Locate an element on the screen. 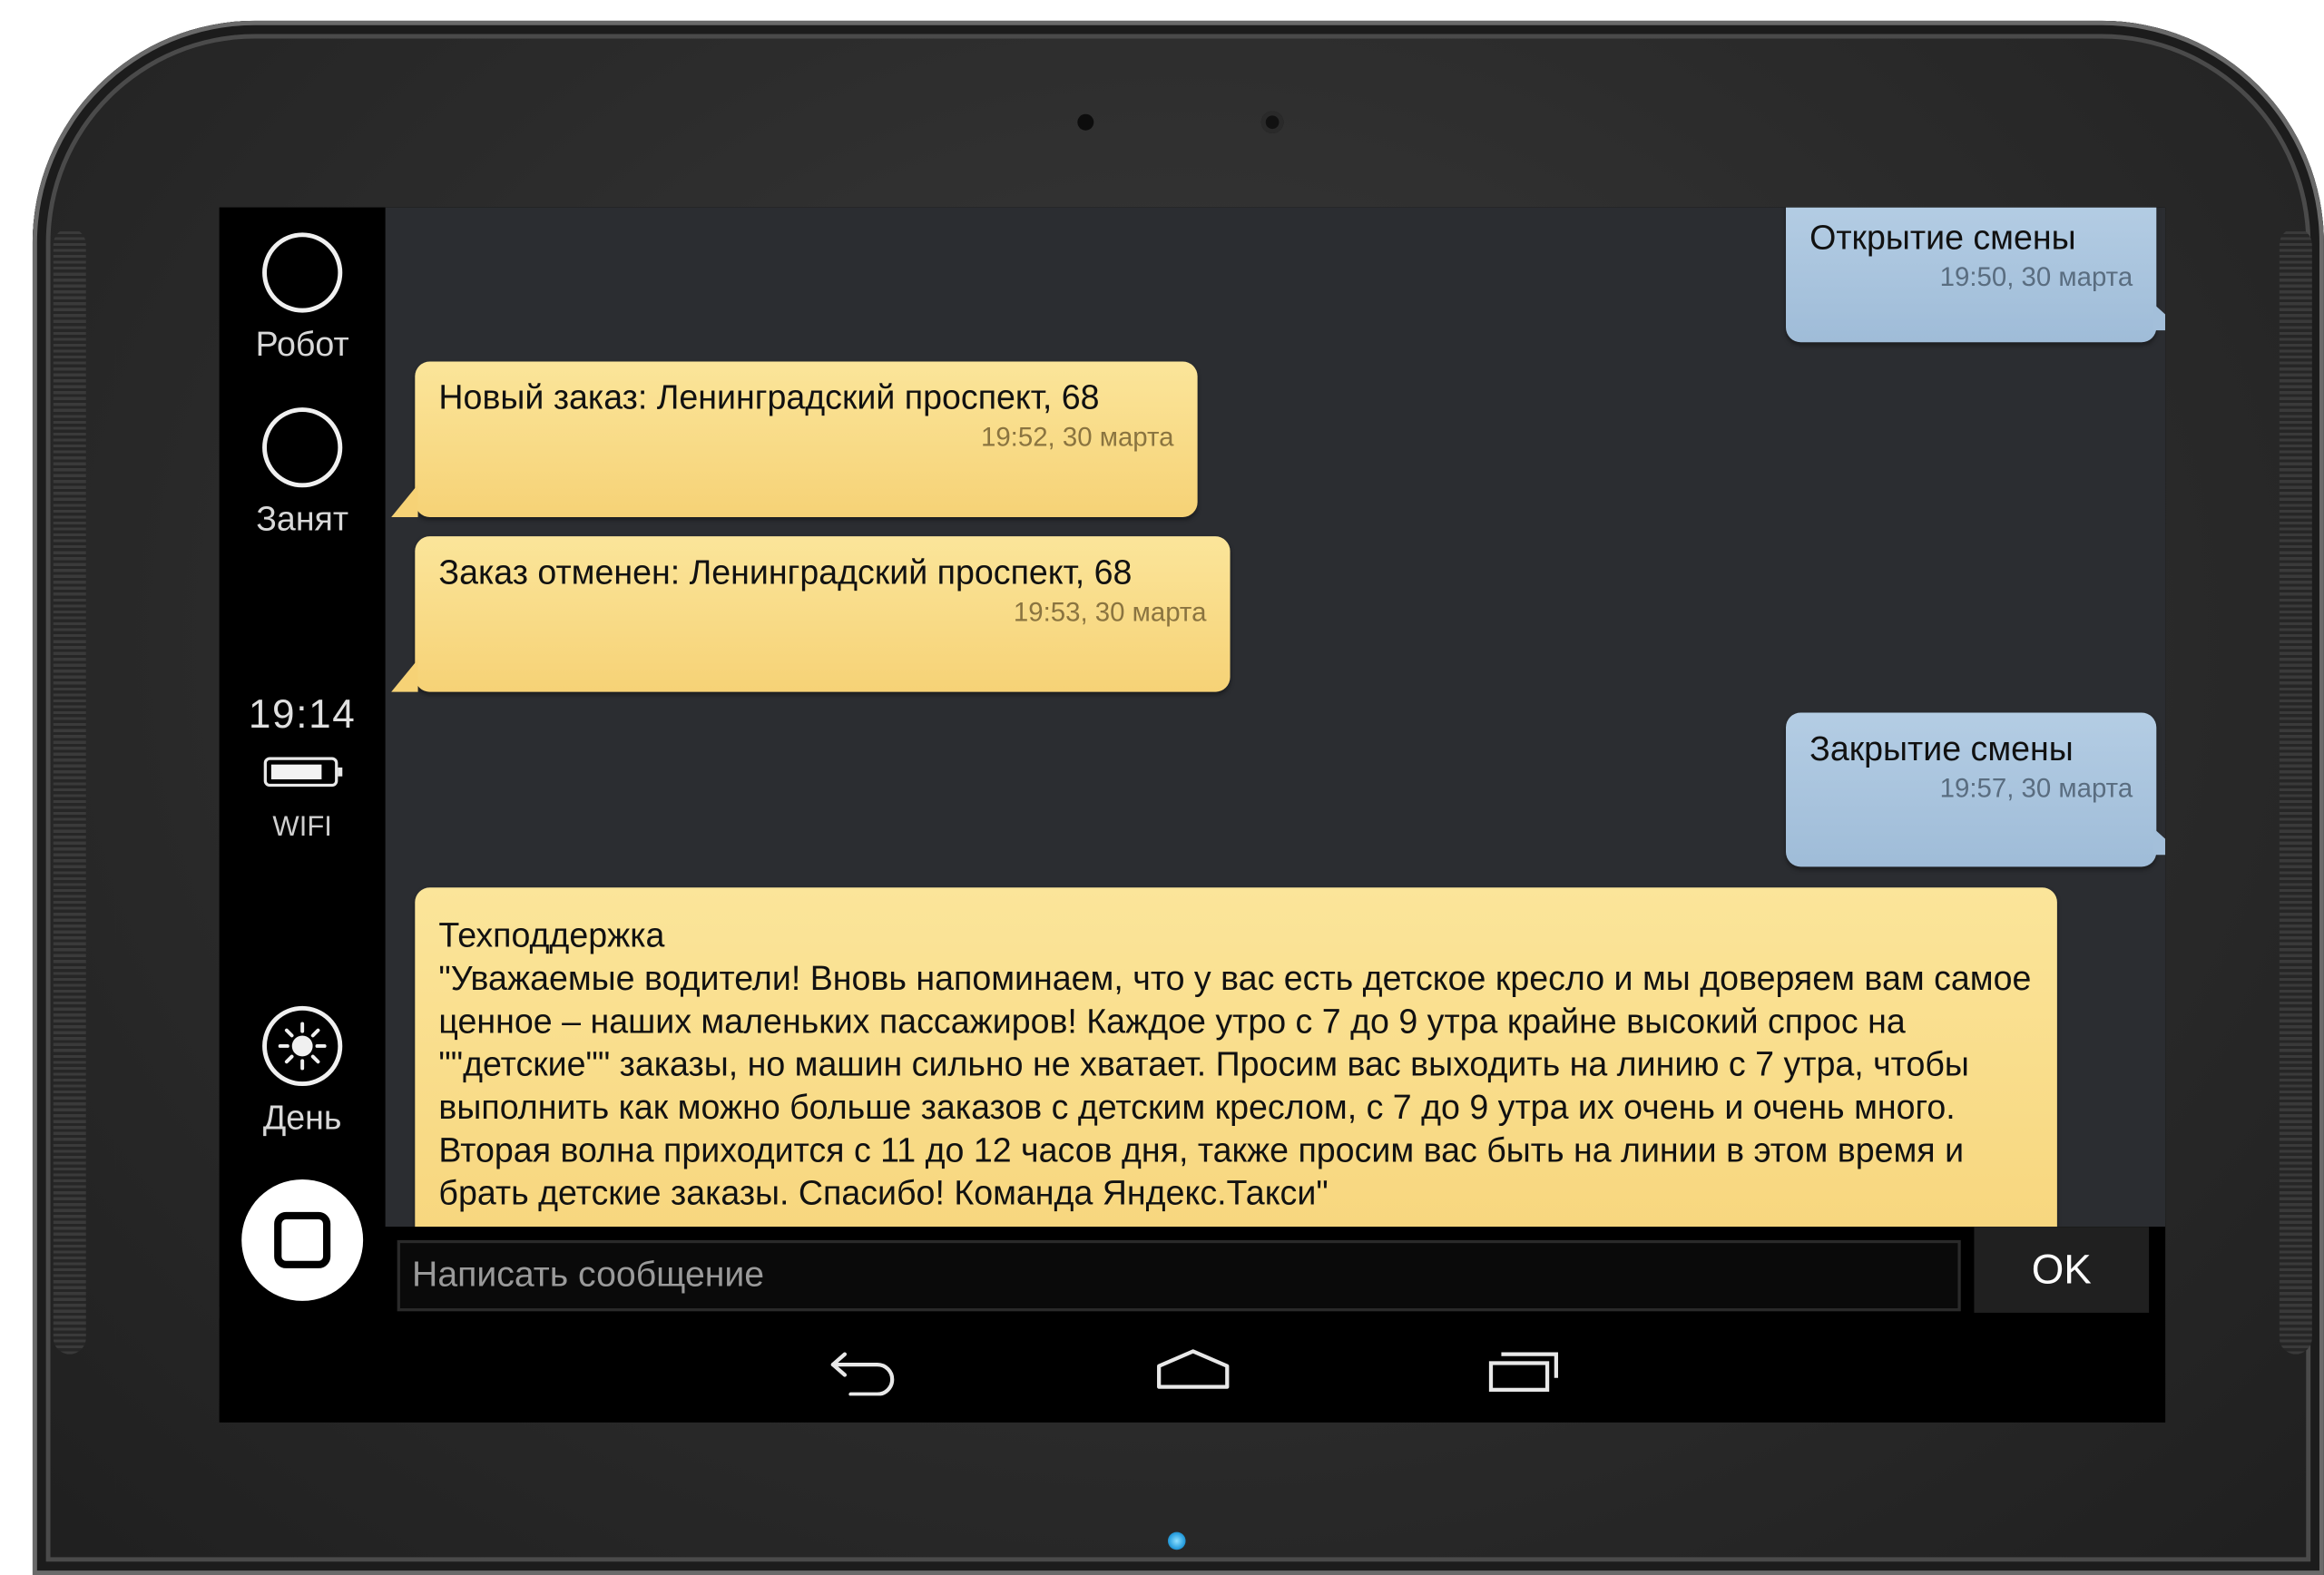 This screenshot has width=2324, height=1575. home-icon is located at coordinates (1193, 1374).